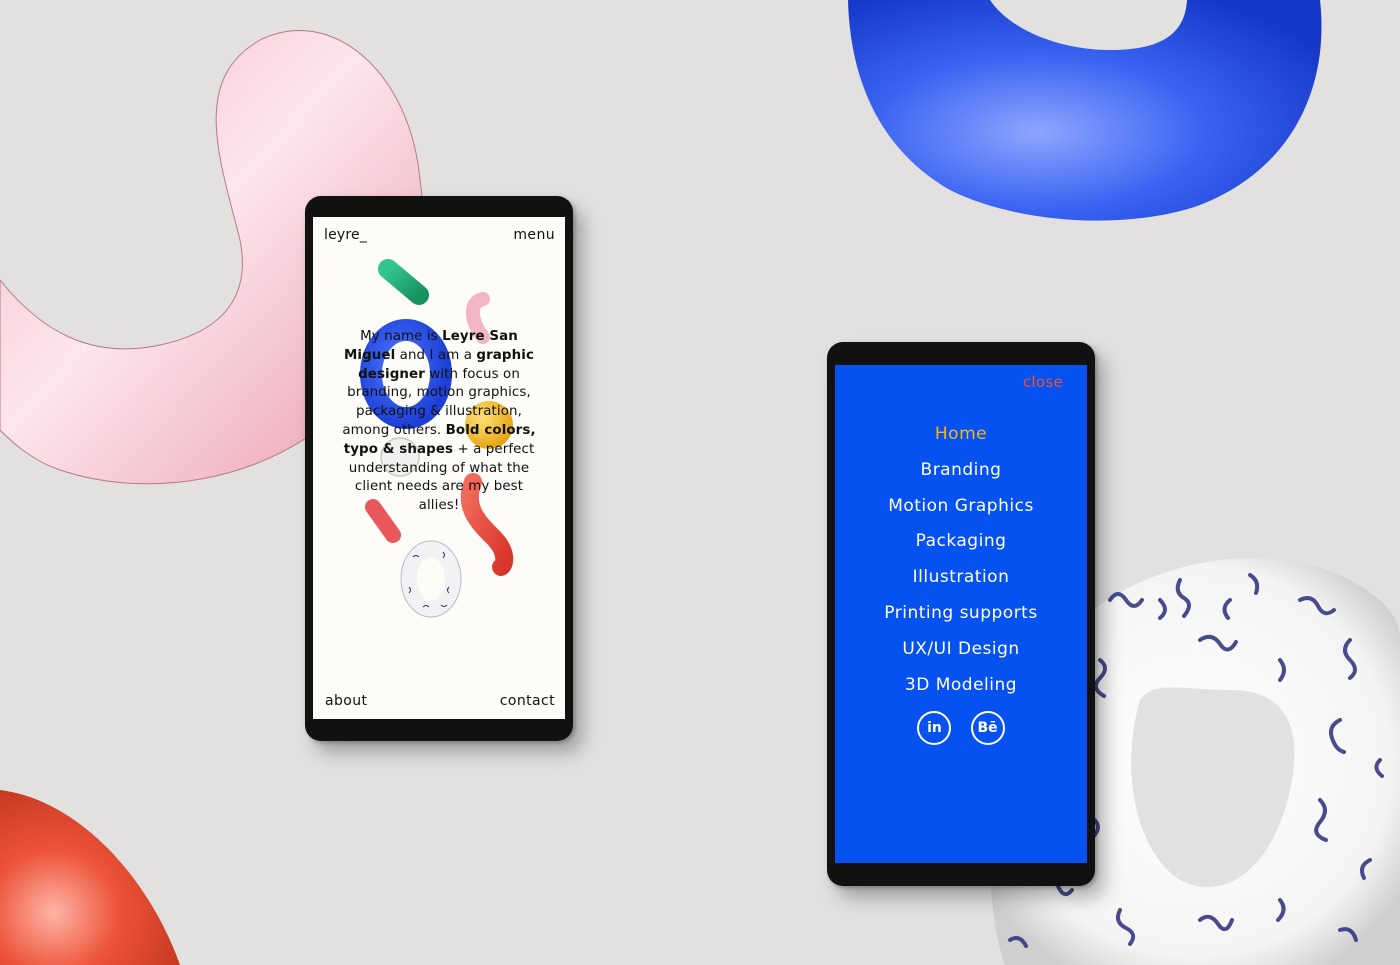 Image resolution: width=1400 pixels, height=965 pixels. What do you see at coordinates (346, 701) in the screenshot?
I see `about-link: about` at bounding box center [346, 701].